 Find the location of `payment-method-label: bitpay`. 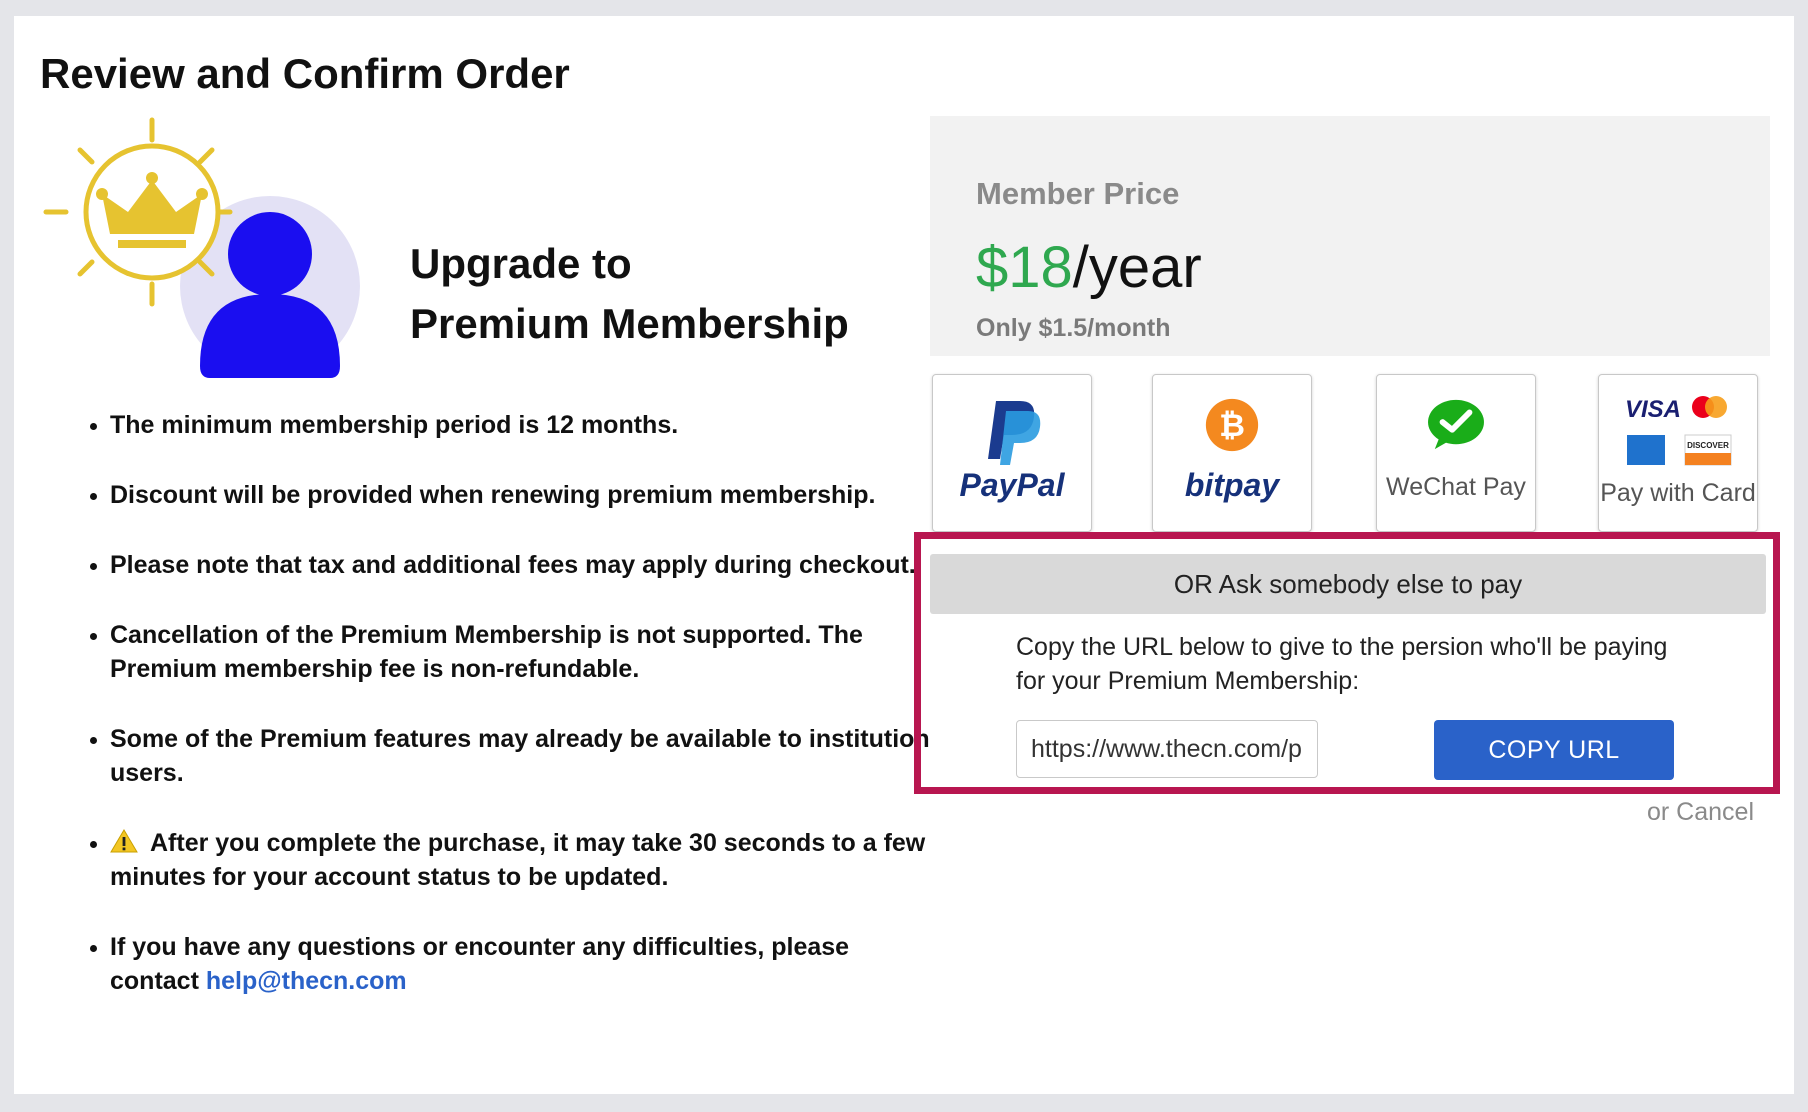

payment-method-label: bitpay is located at coordinates (1232, 485).